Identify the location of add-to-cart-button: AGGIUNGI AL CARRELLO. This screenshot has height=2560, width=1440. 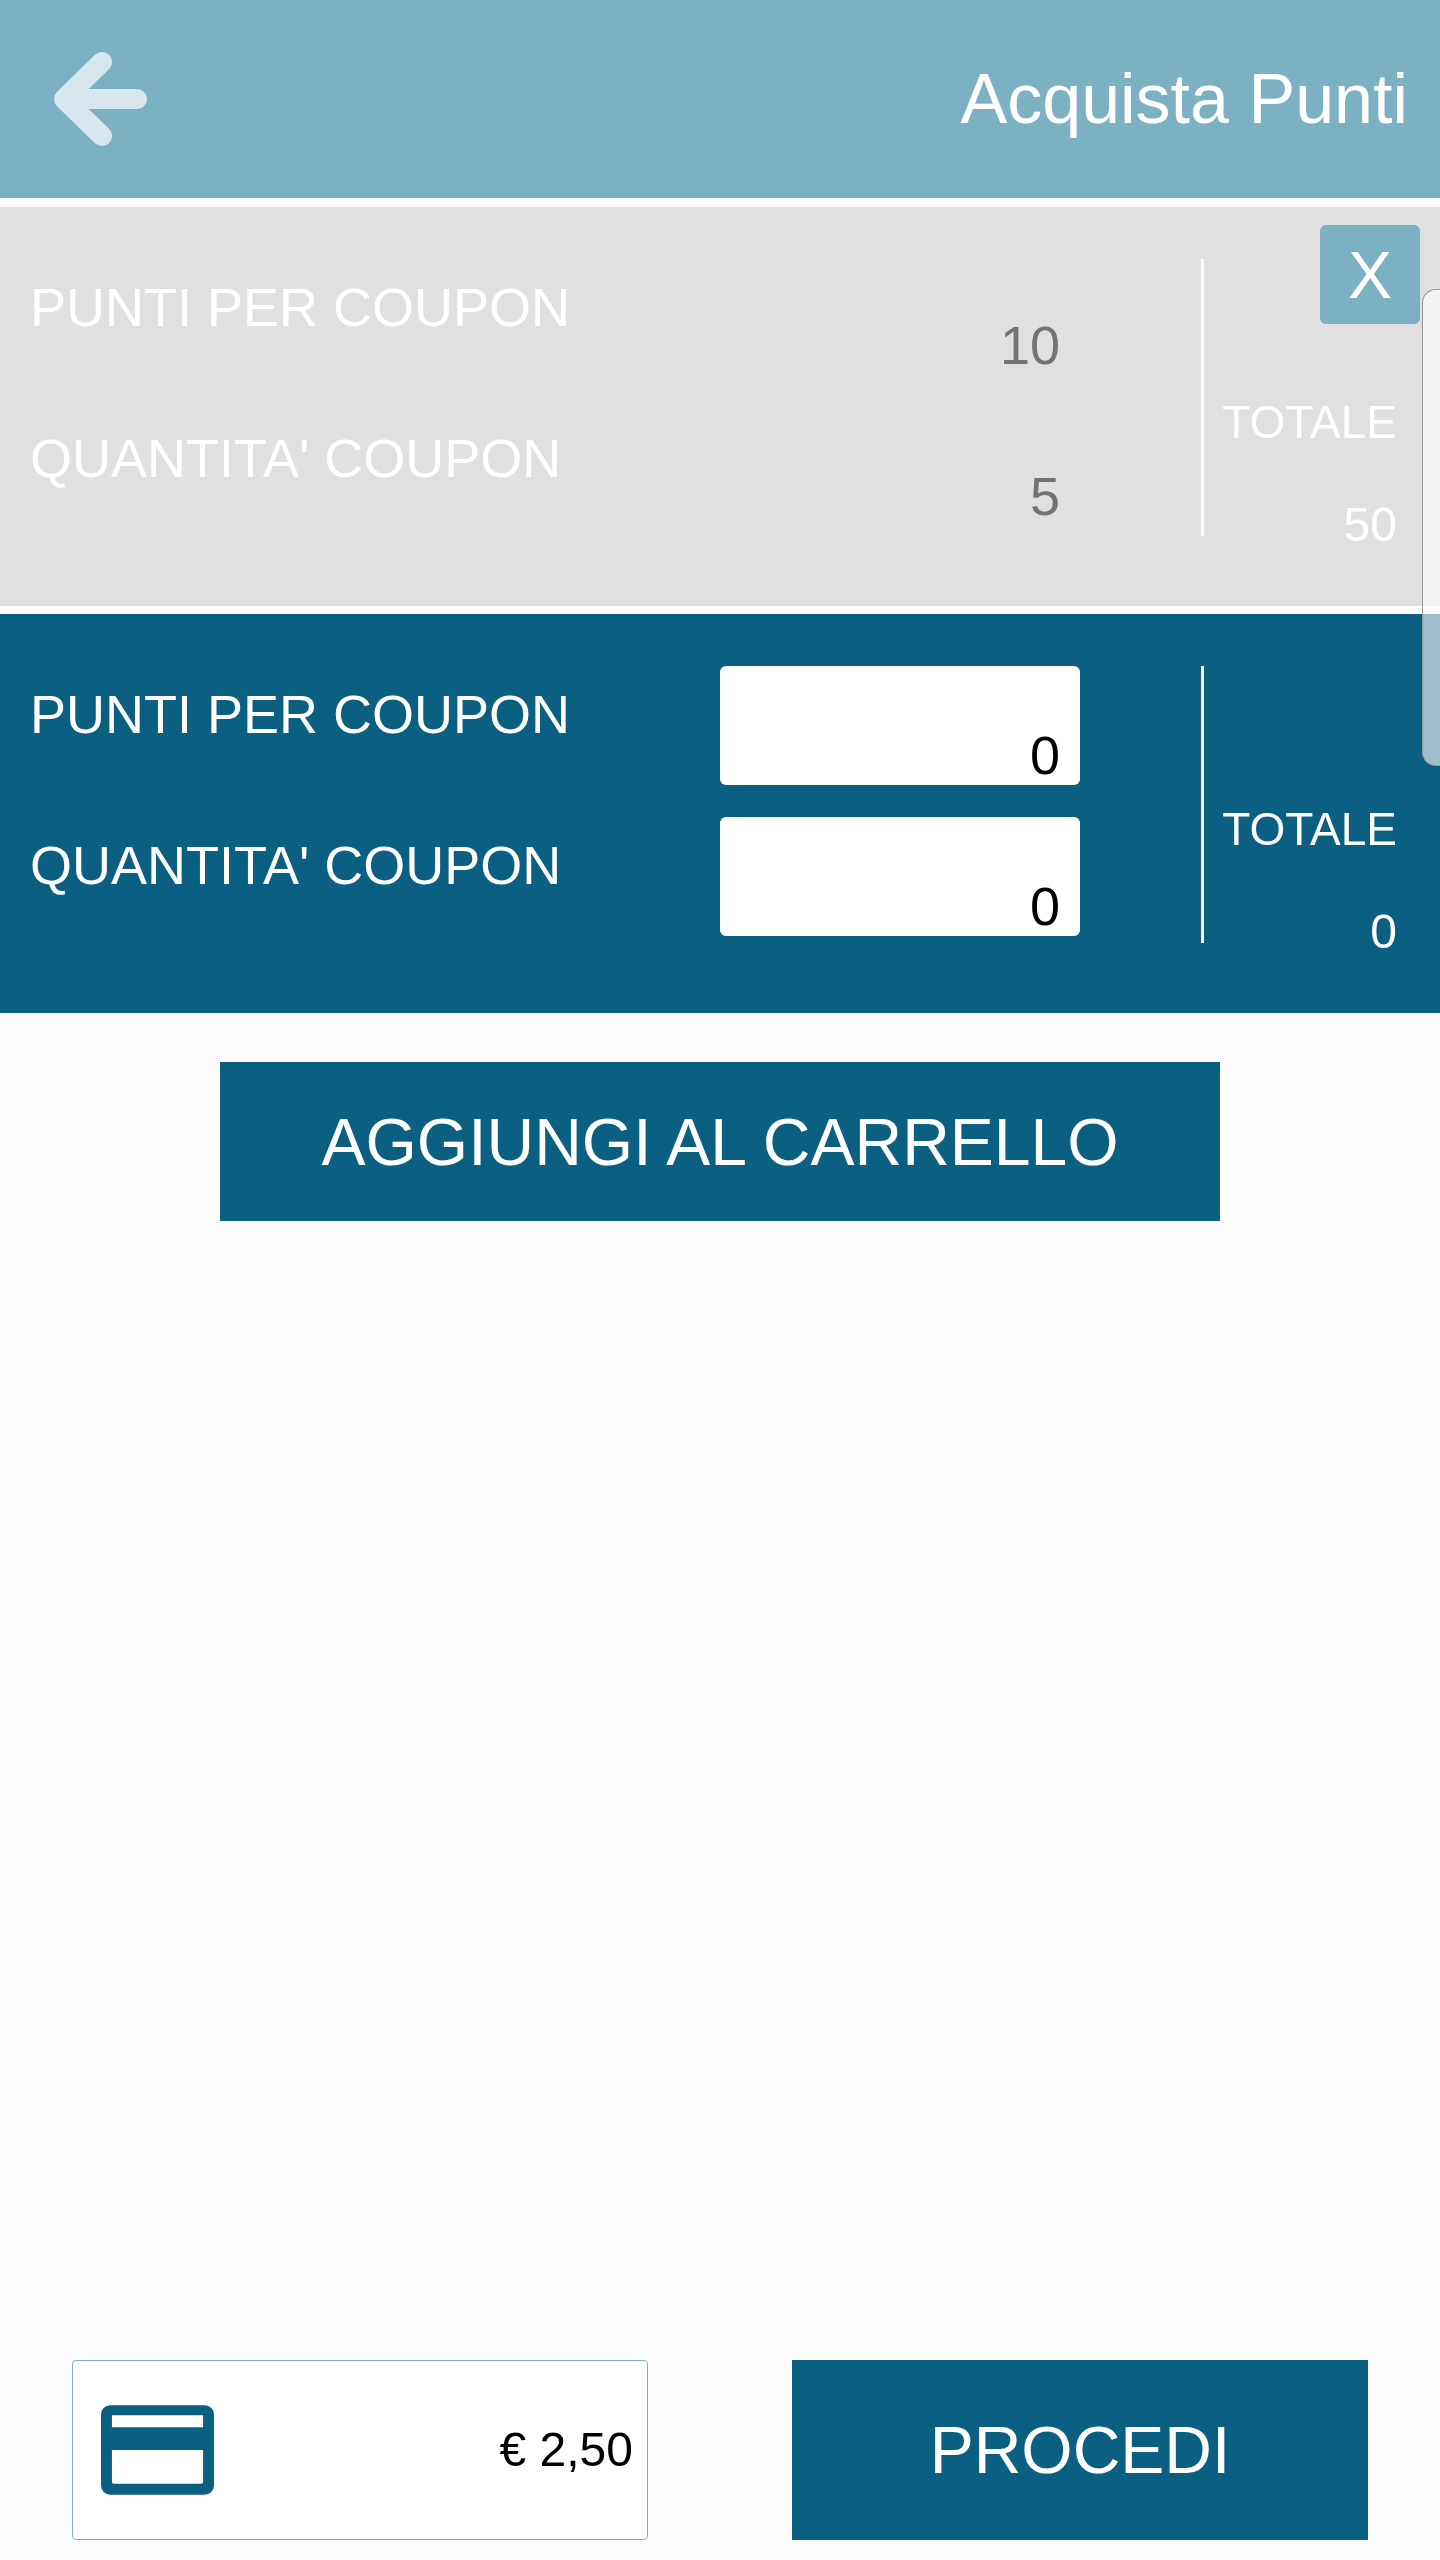
(720, 1141).